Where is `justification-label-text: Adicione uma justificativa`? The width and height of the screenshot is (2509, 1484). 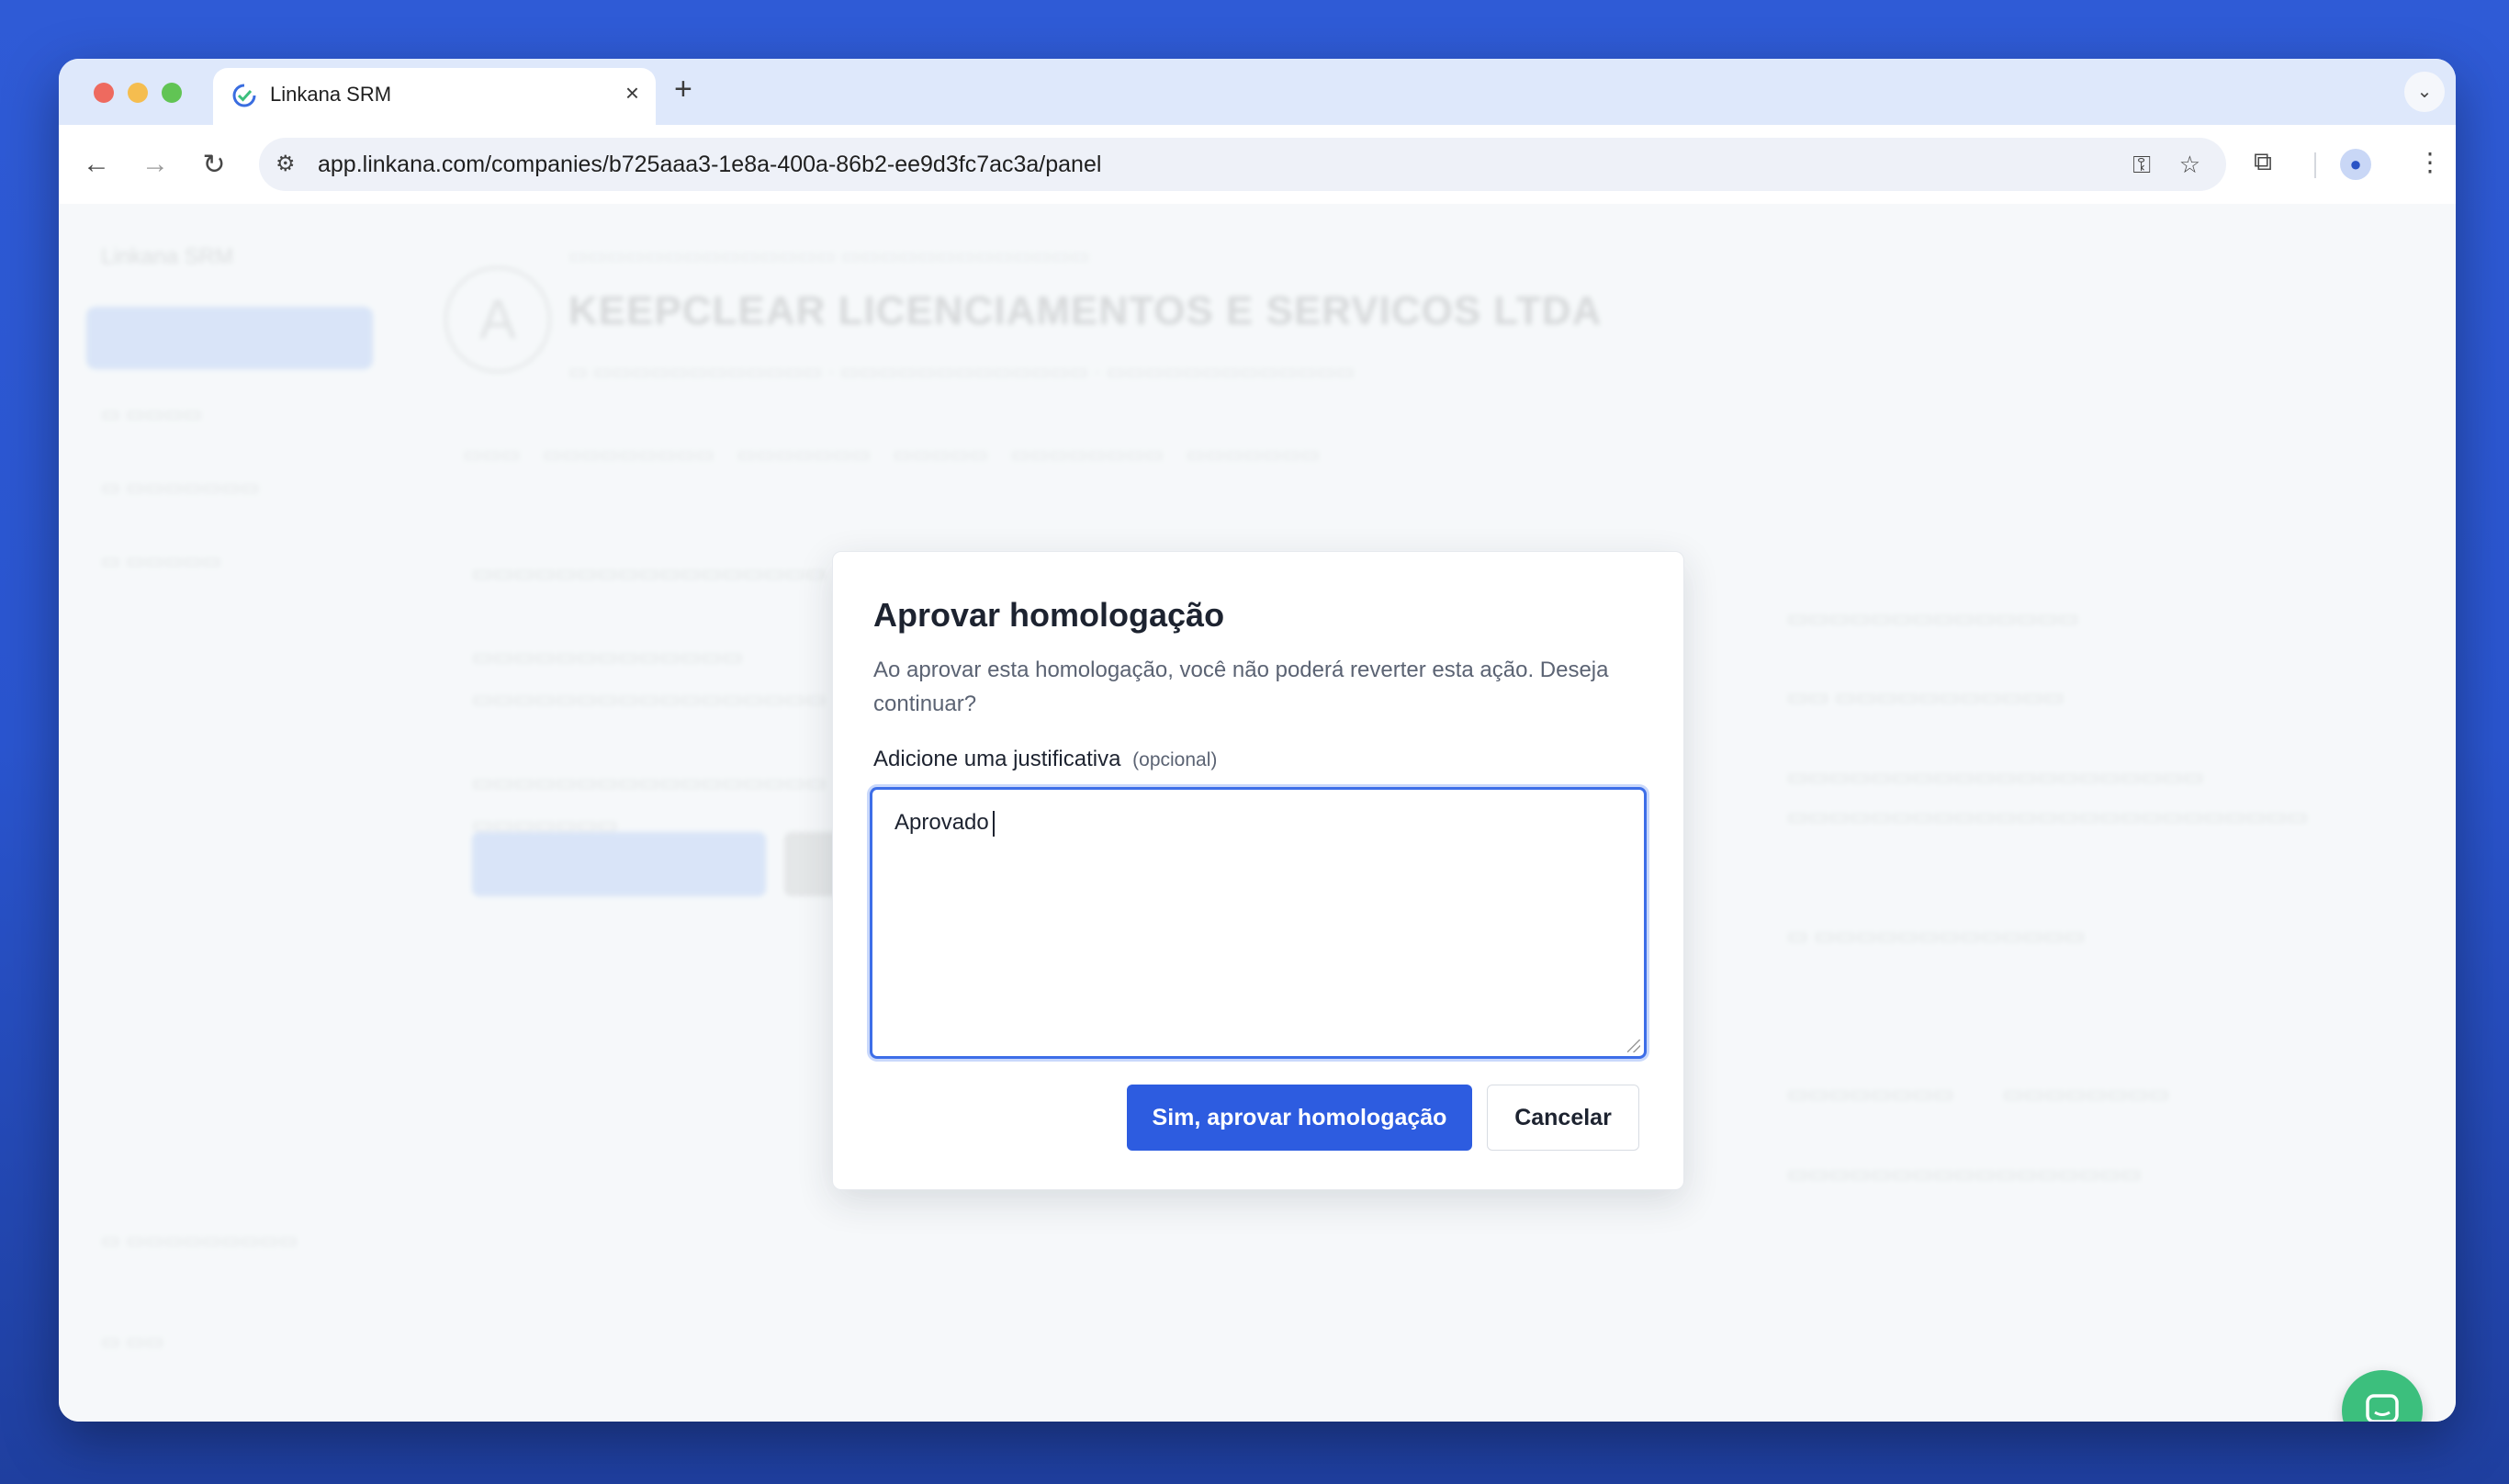
justification-label-text: Adicione uma justificativa is located at coordinates (997, 759).